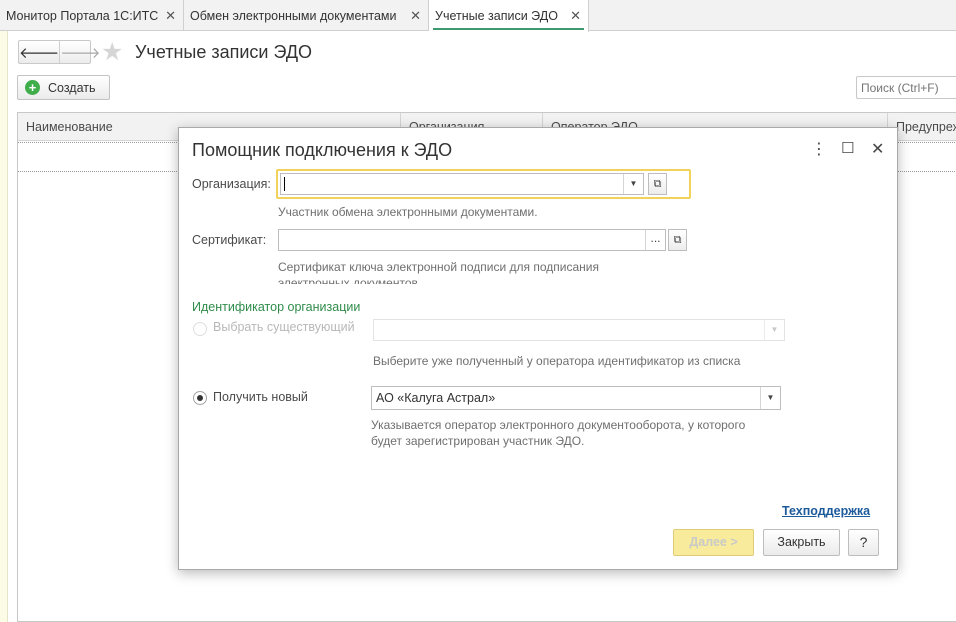  What do you see at coordinates (576, 398) in the screenshot?
I see `operator-select: АО «Калуга Астрал» ▼` at bounding box center [576, 398].